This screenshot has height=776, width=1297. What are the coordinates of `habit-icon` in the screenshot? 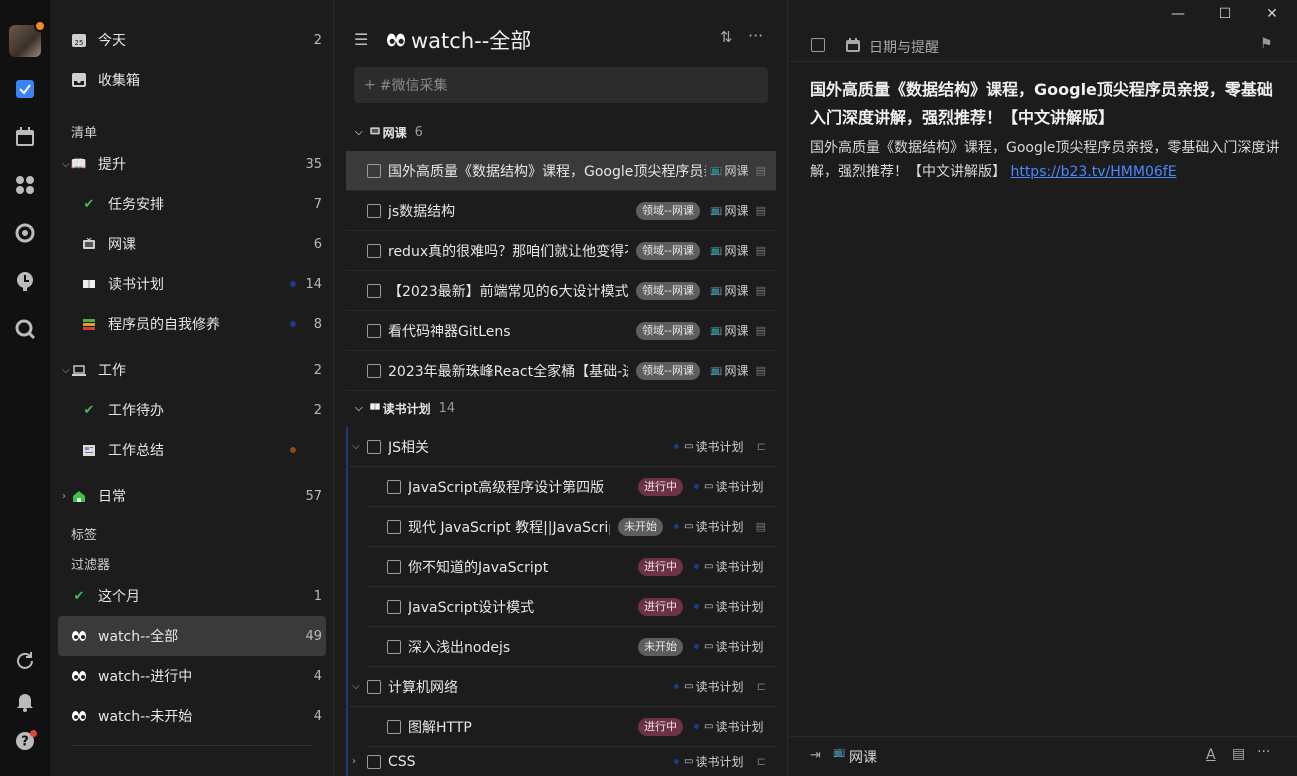 It's located at (25, 281).